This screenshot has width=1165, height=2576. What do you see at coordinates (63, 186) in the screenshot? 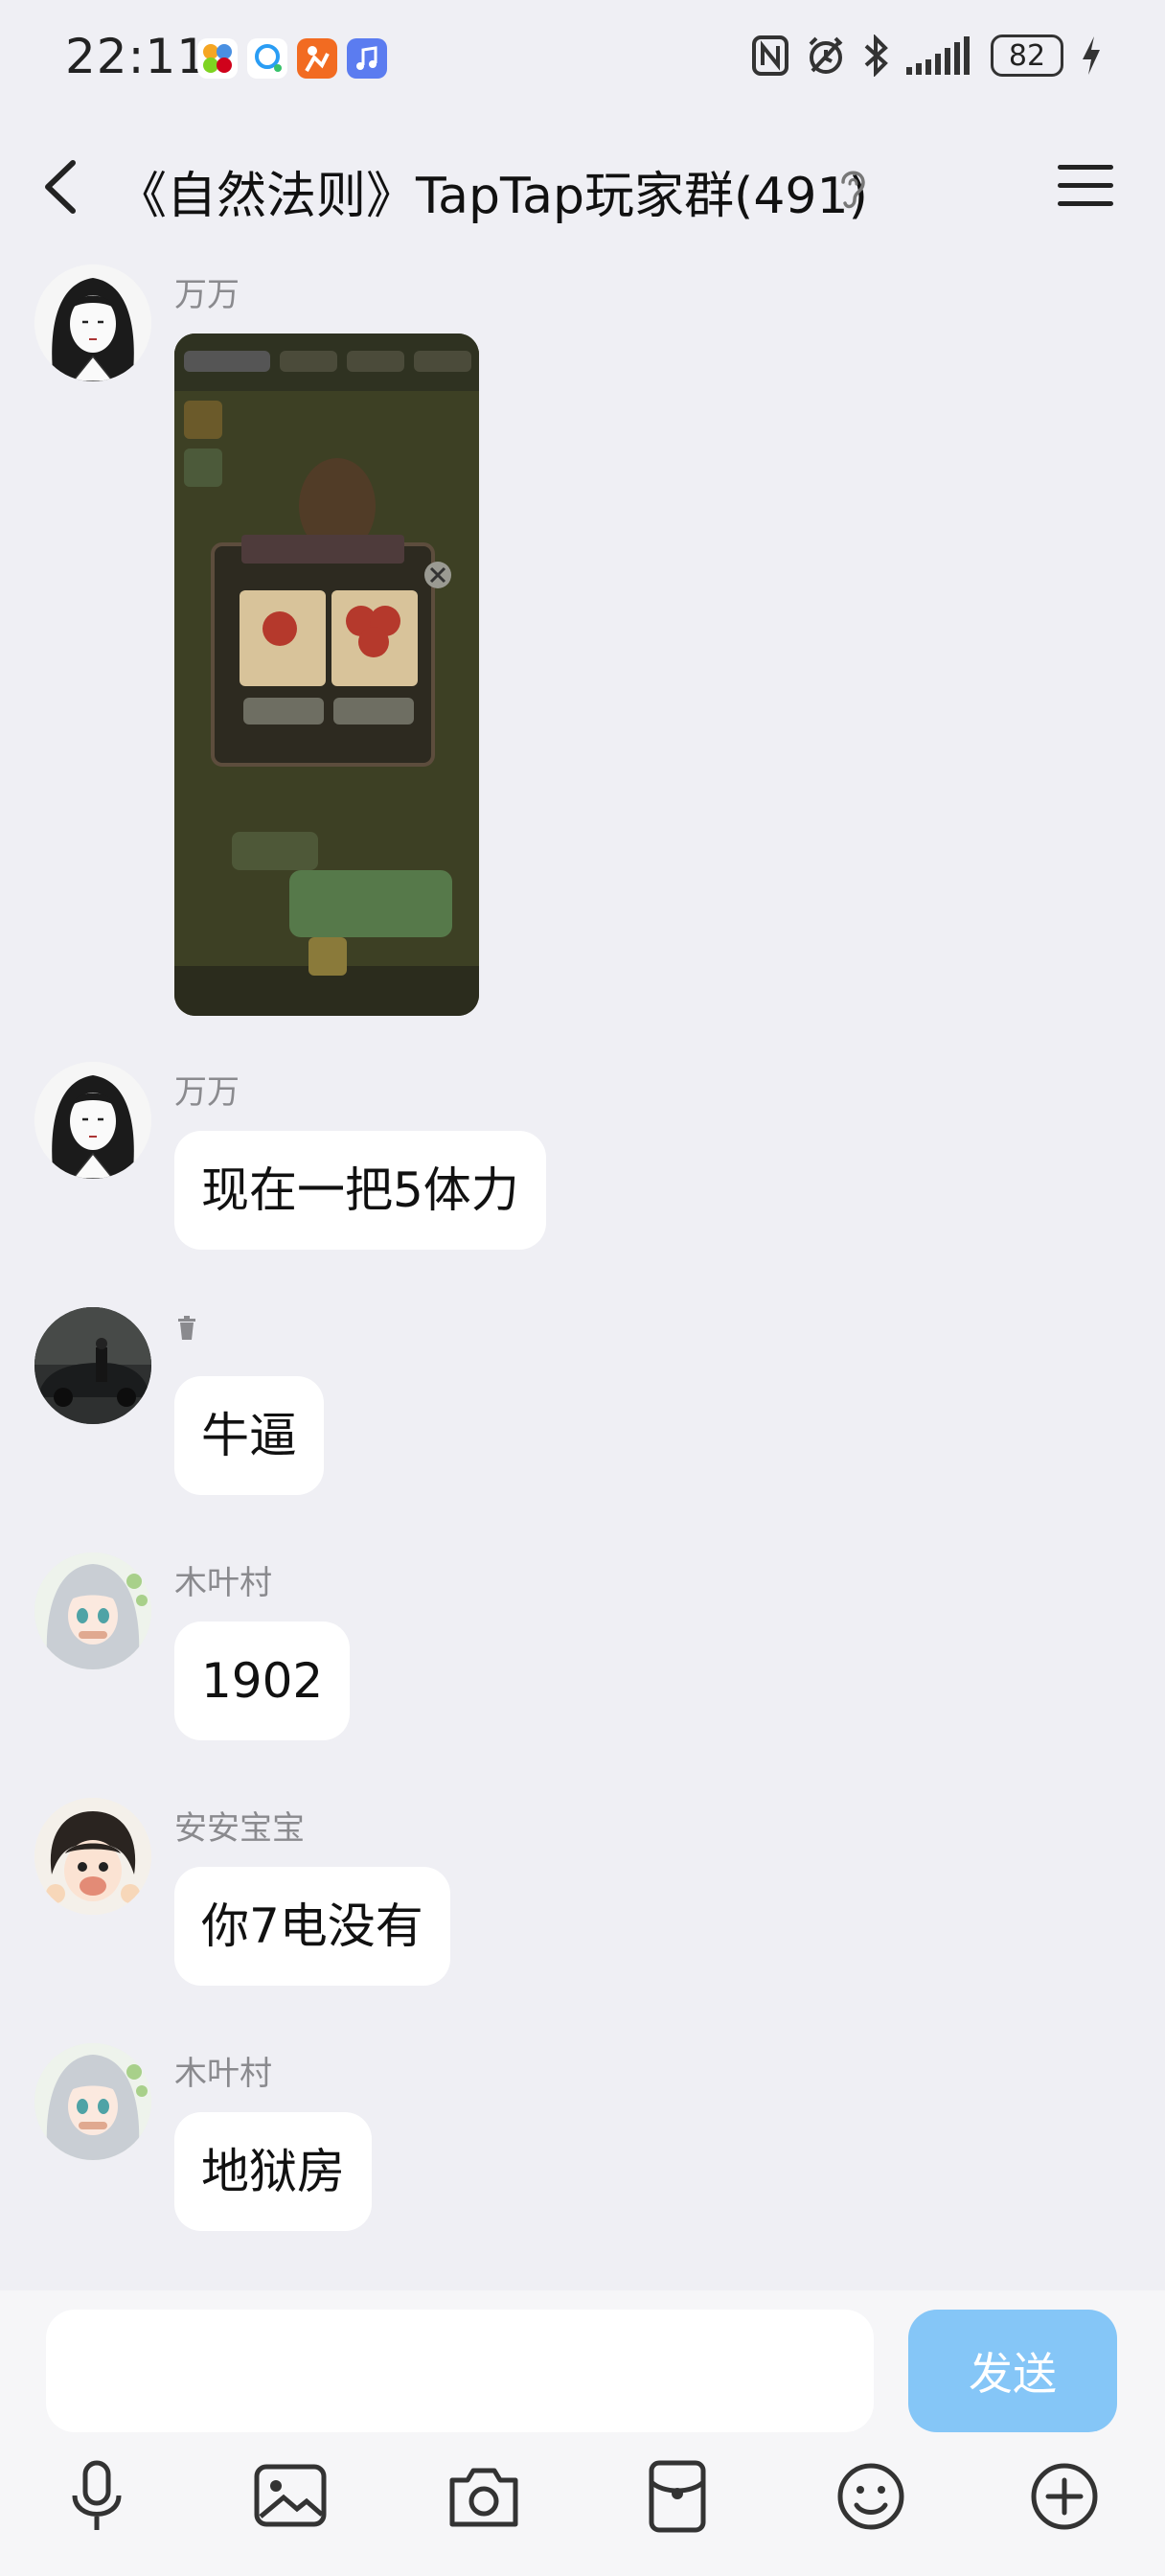
I see `chevron-left-icon` at bounding box center [63, 186].